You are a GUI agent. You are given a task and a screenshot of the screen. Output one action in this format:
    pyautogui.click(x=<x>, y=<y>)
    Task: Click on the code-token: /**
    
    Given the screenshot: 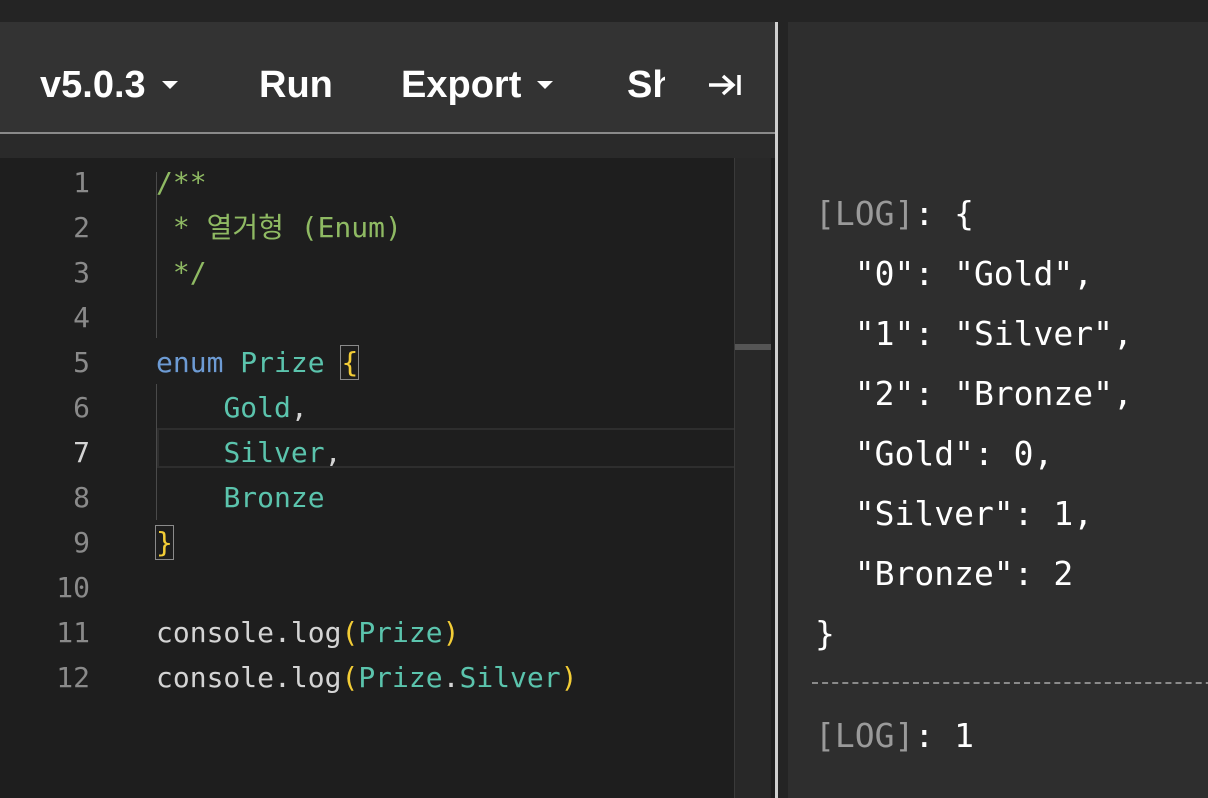 What is the action you would take?
    pyautogui.click(x=181, y=182)
    